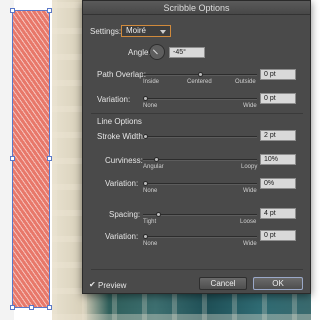  What do you see at coordinates (12, 158) in the screenshot?
I see `selection-handle-mid-left` at bounding box center [12, 158].